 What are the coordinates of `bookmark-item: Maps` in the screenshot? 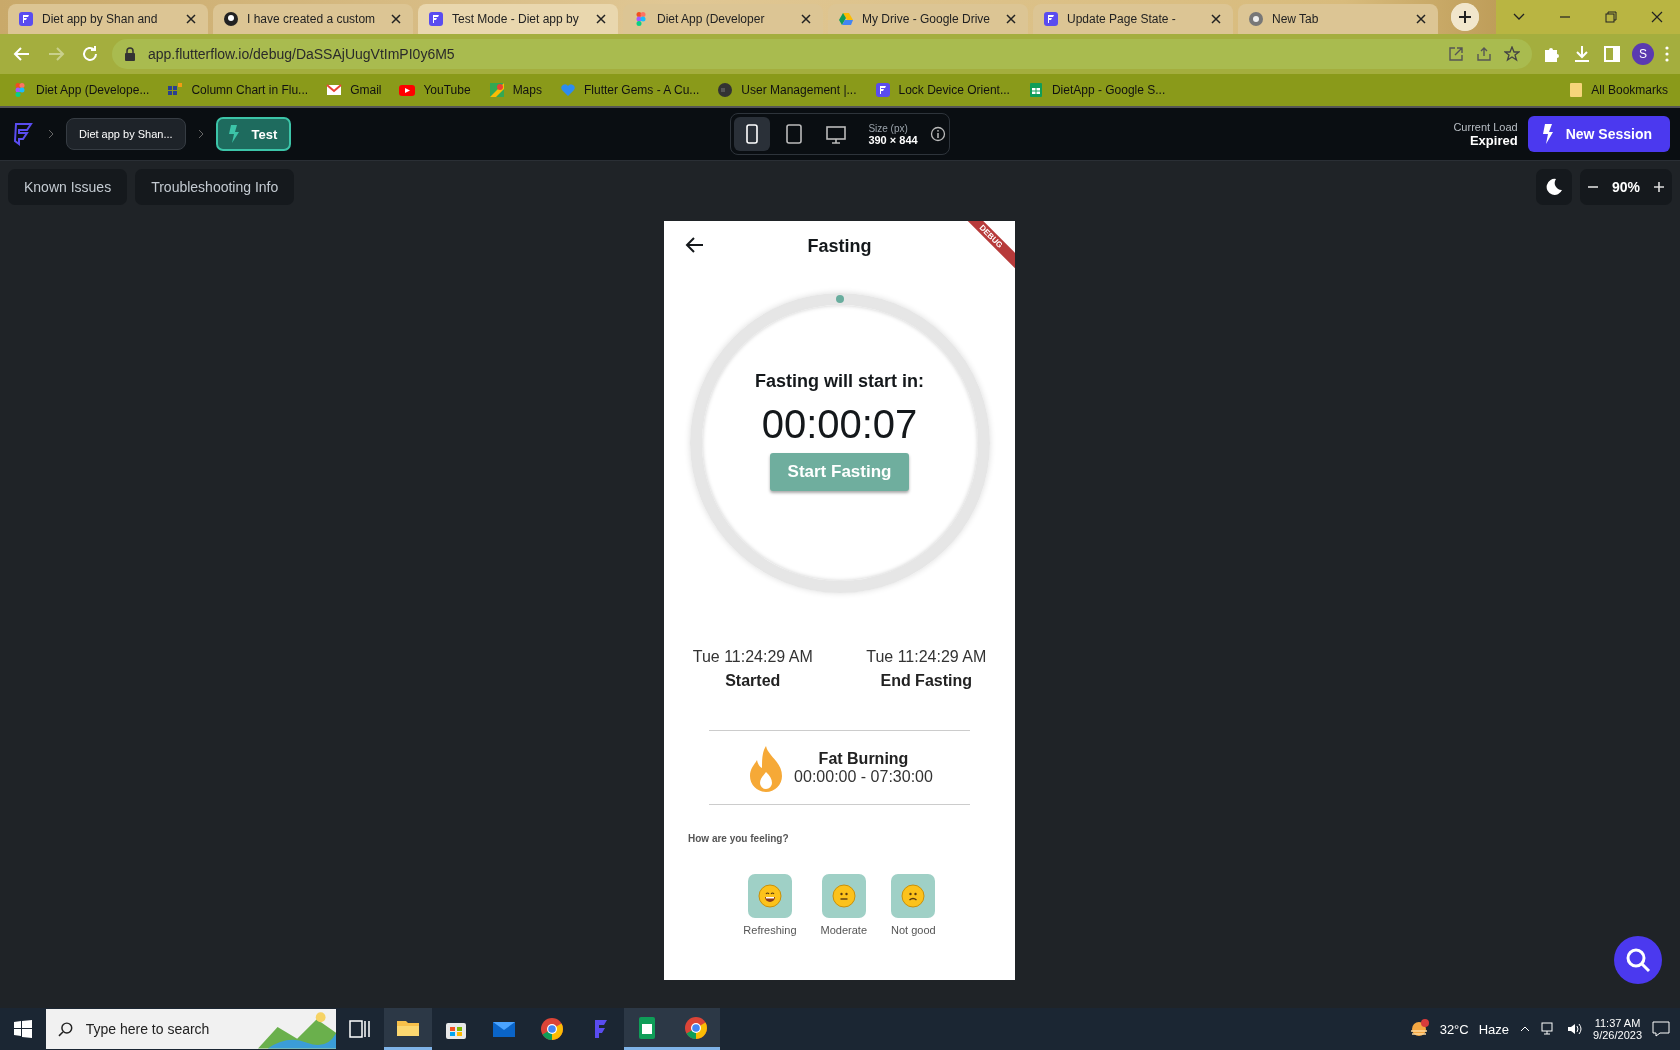 It's located at (515, 90).